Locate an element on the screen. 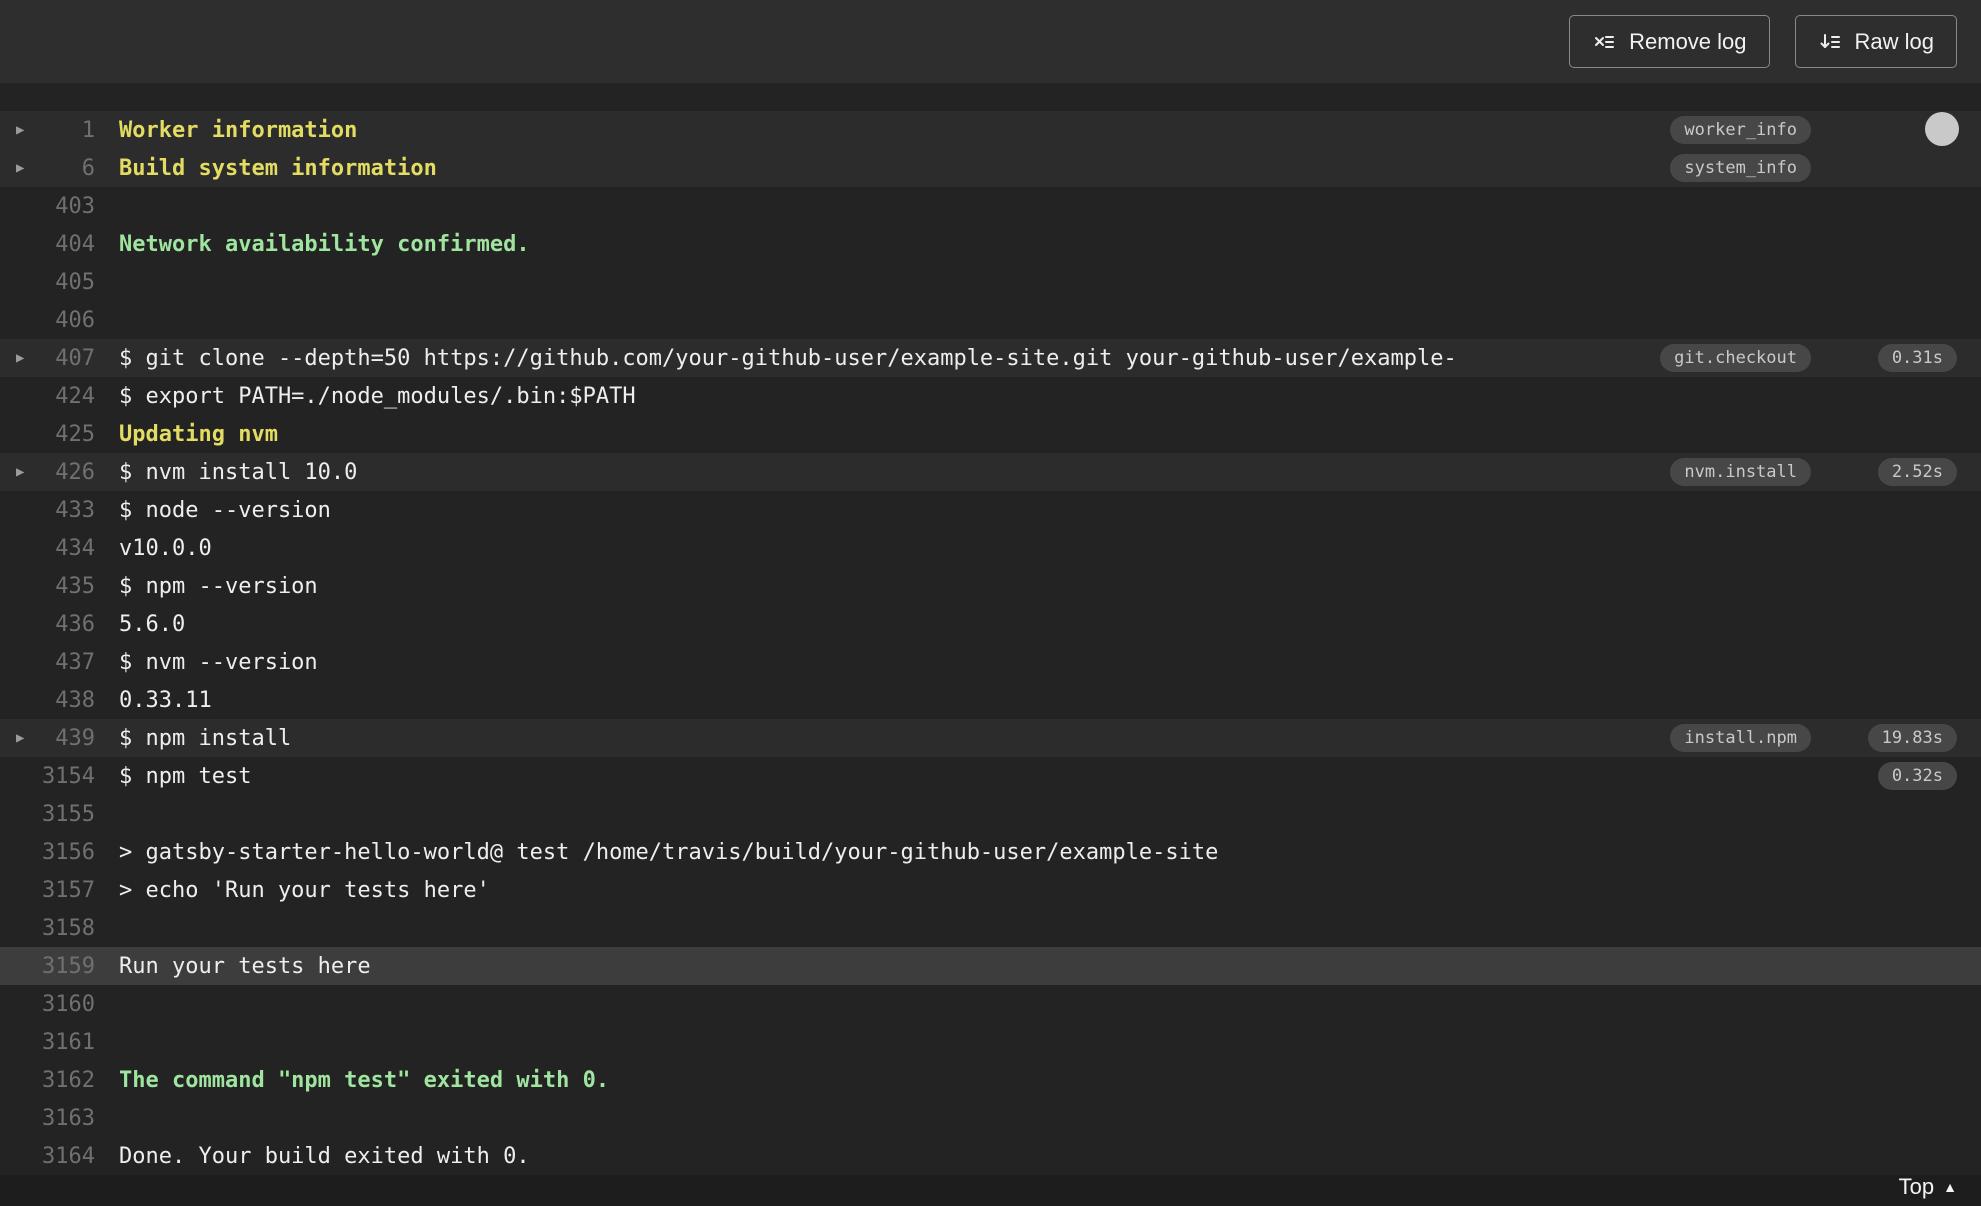 Image resolution: width=1981 pixels, height=1206 pixels. line-text: $ npm test is located at coordinates (185, 776).